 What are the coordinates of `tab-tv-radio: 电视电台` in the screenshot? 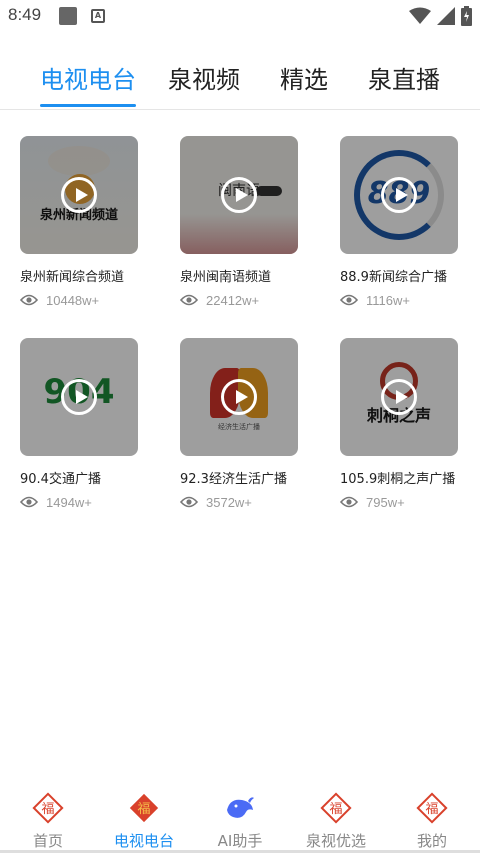 It's located at (88, 77).